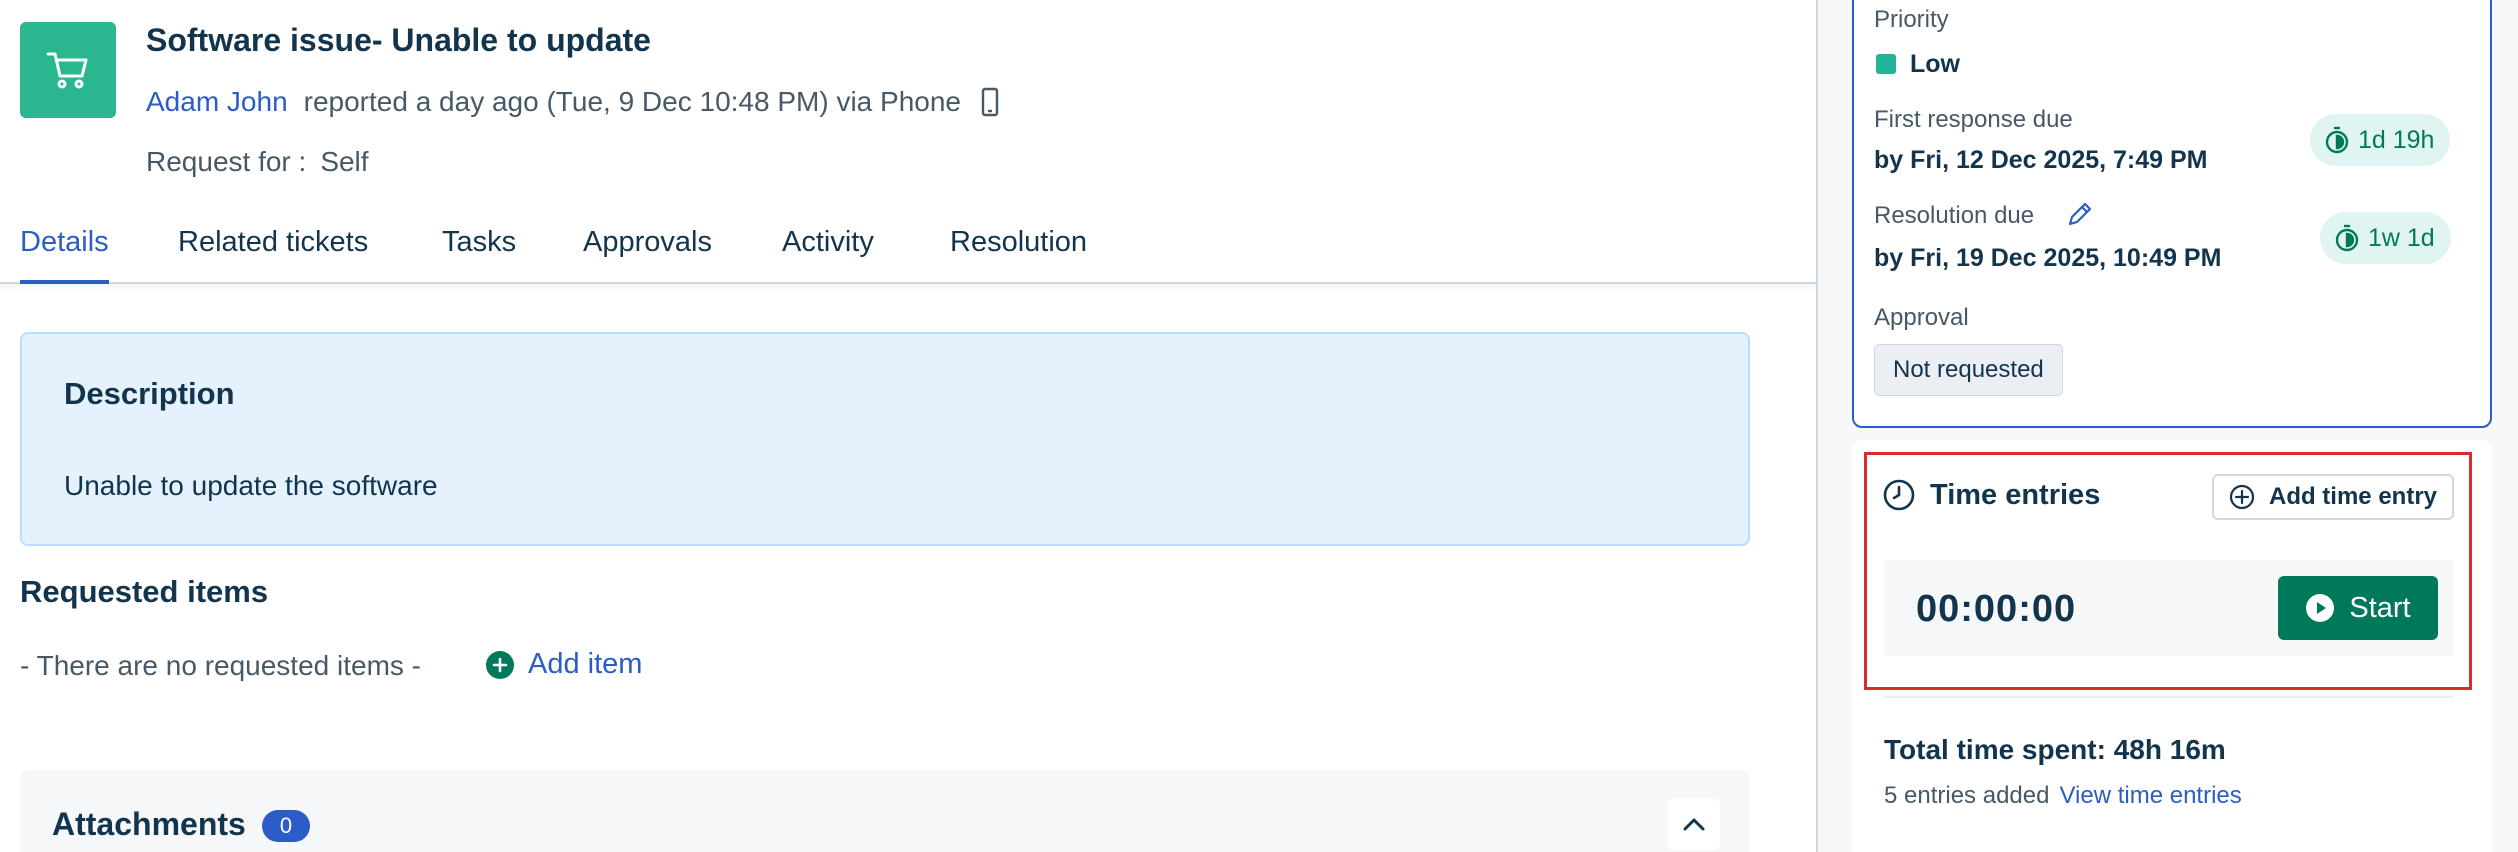  What do you see at coordinates (2048, 258) in the screenshot?
I see `resolution-value: by Fri, 19 Dec 2025, 10:49 PM` at bounding box center [2048, 258].